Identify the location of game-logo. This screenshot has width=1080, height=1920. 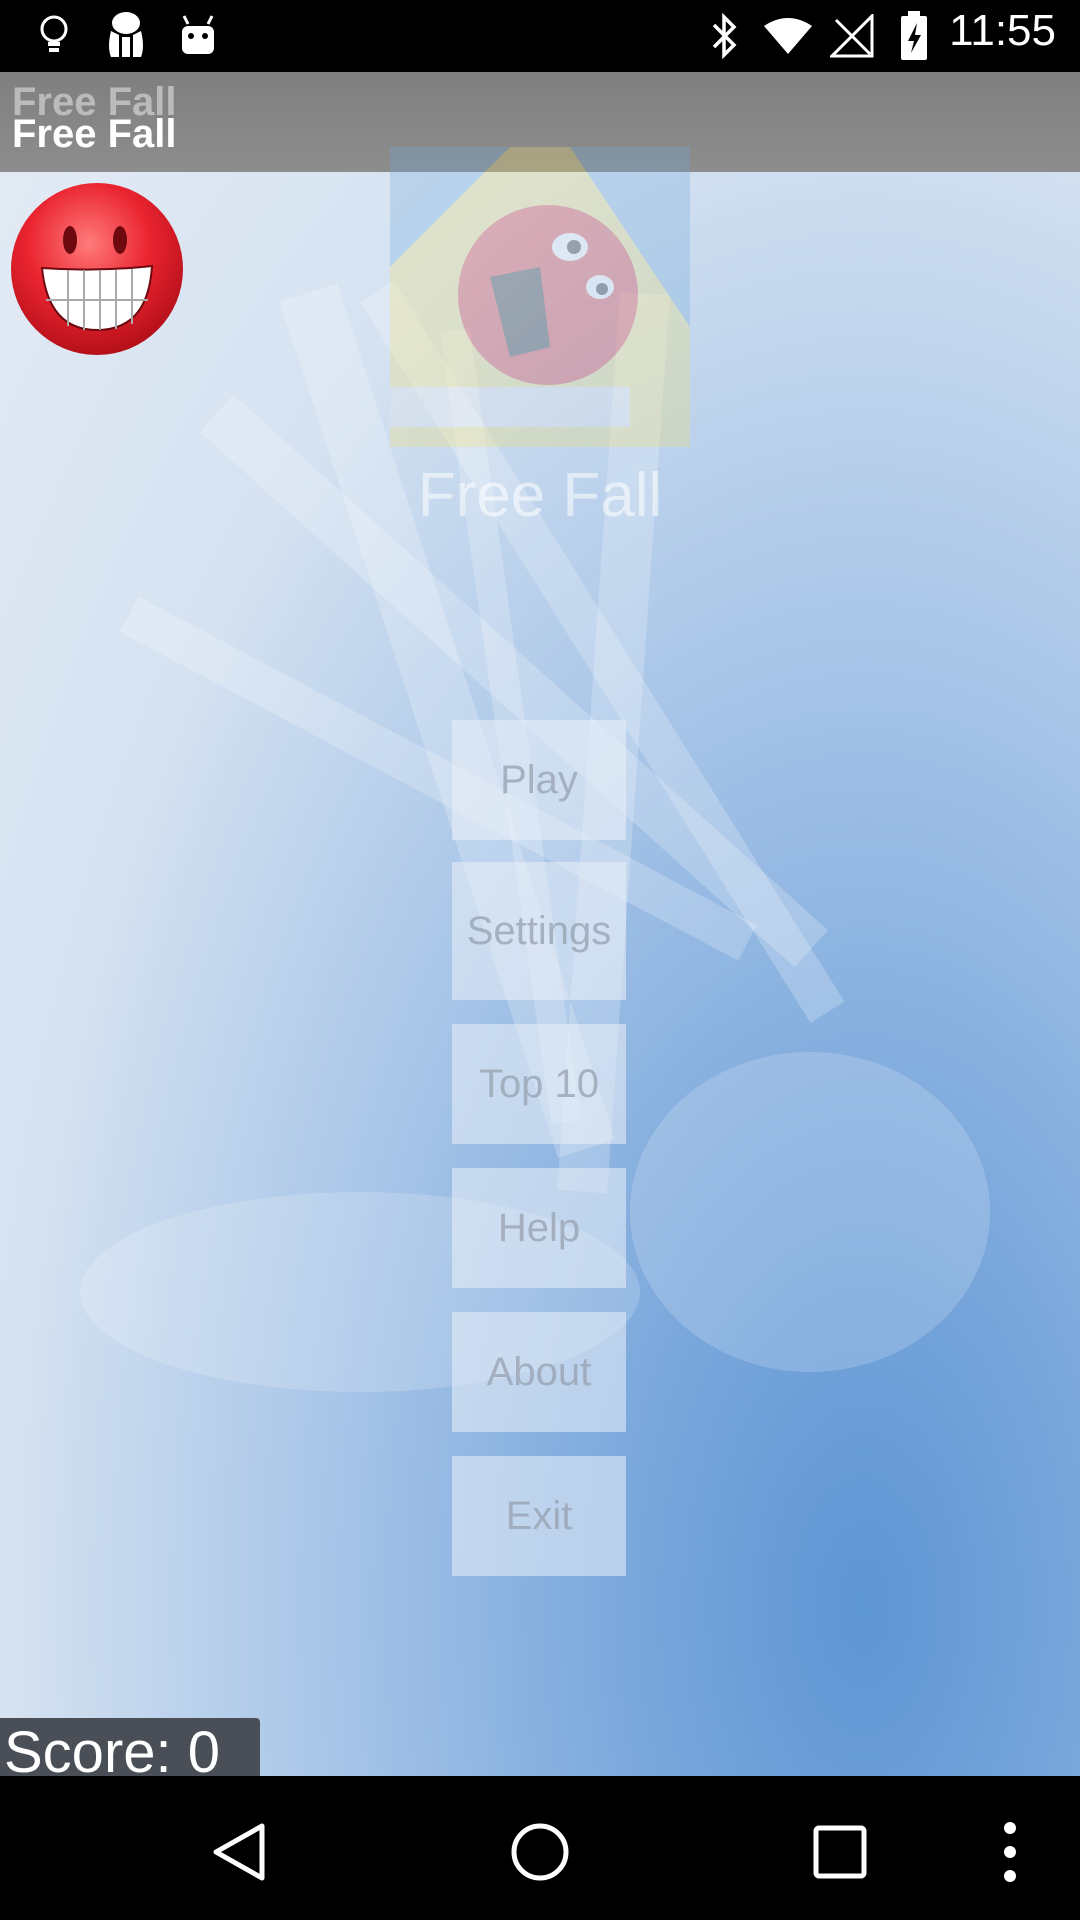
(540, 297).